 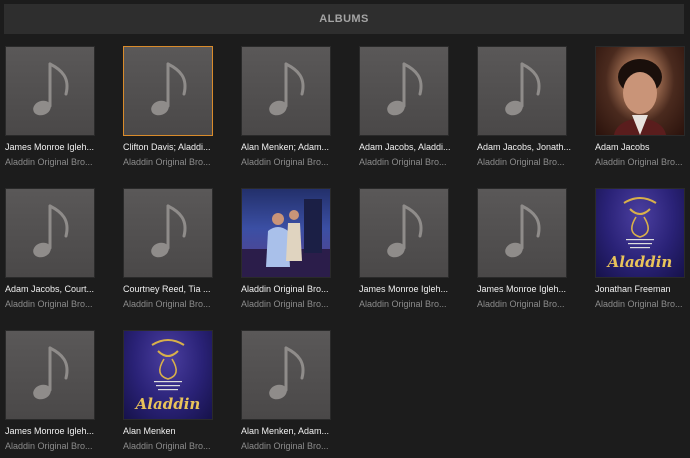 I want to click on albums-header: ALBUMS, so click(x=344, y=19).